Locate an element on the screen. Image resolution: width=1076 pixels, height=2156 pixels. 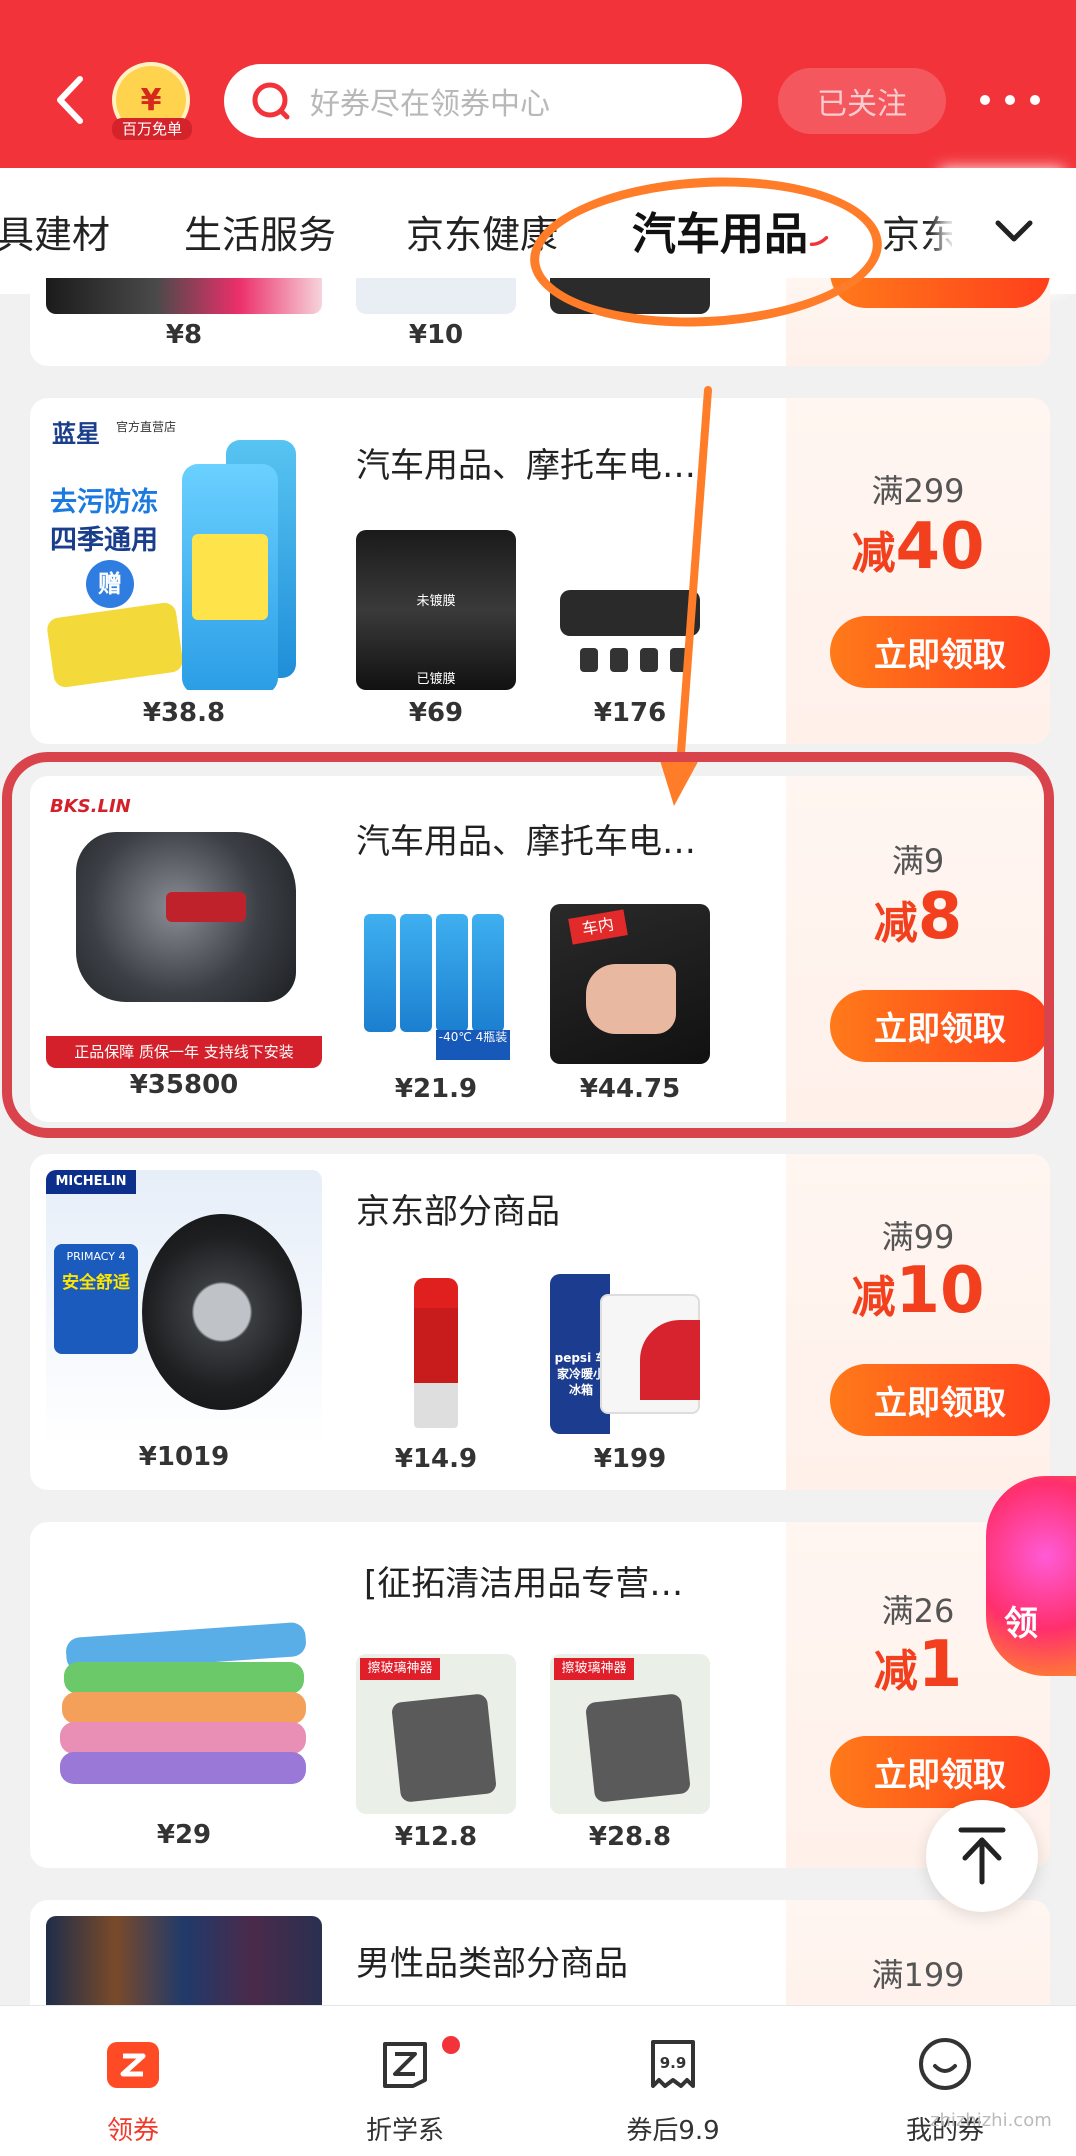
search-placeholder: 好券尽在领券中心 is located at coordinates (430, 104).